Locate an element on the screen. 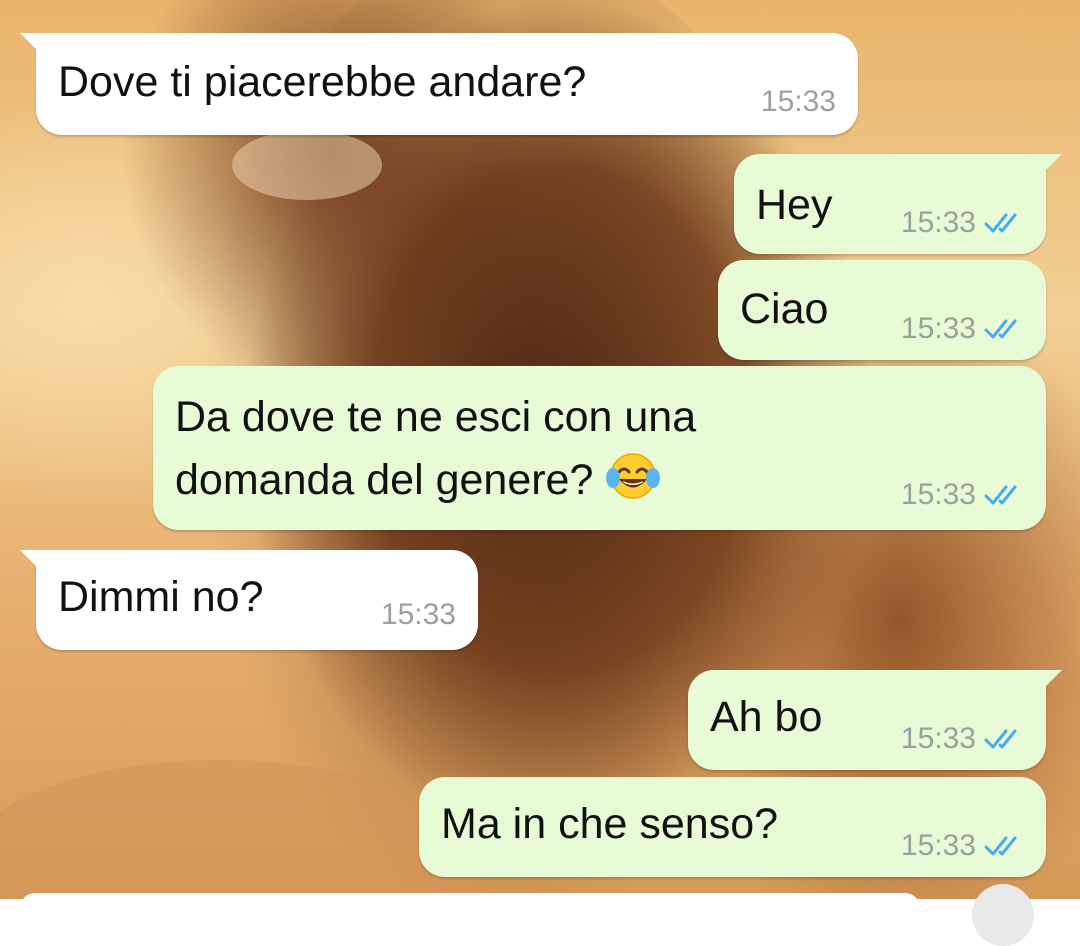 The height and width of the screenshot is (946, 1080). message-text: Ciao is located at coordinates (784, 309).